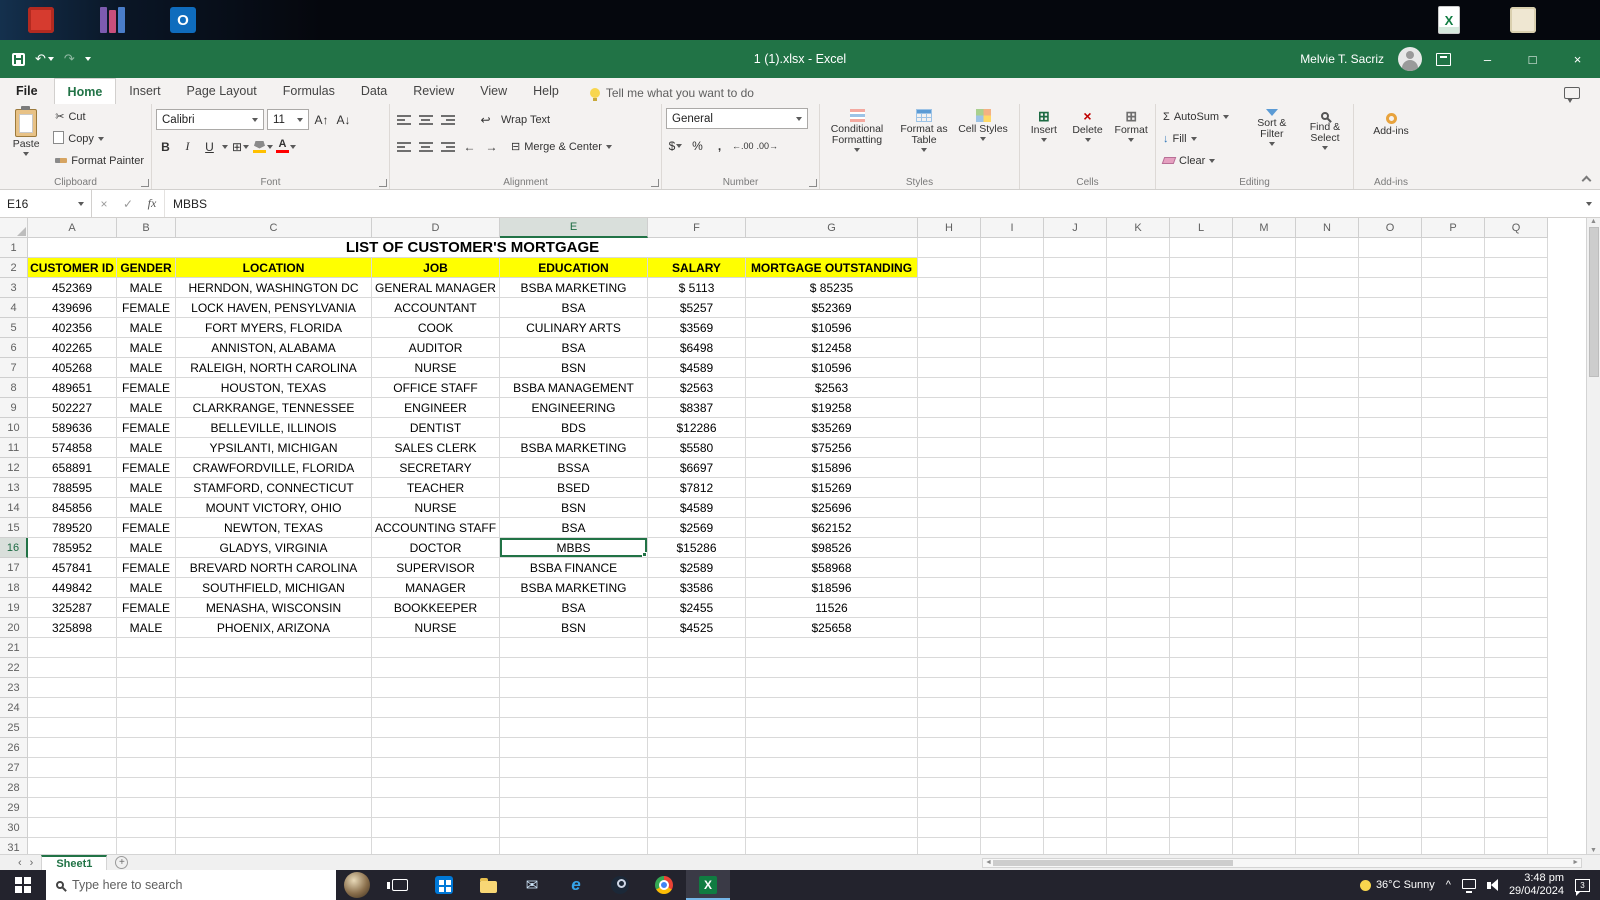 This screenshot has height=900, width=1600. What do you see at coordinates (146, 428) in the screenshot?
I see `cell-B10: FEMALE` at bounding box center [146, 428].